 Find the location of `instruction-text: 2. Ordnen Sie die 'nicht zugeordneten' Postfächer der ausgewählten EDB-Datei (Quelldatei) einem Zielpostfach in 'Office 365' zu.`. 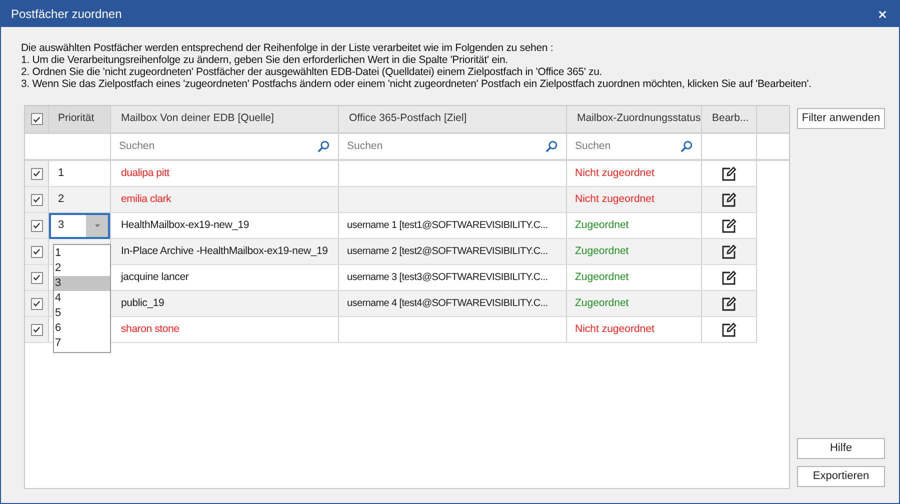

instruction-text: 2. Ordnen Sie die 'nicht zugeordneten' Postfächer der ausgewählten EDB-Datei (Quelldatei) einem Zielpostfach in 'Office 365' zu. is located at coordinates (312, 72).